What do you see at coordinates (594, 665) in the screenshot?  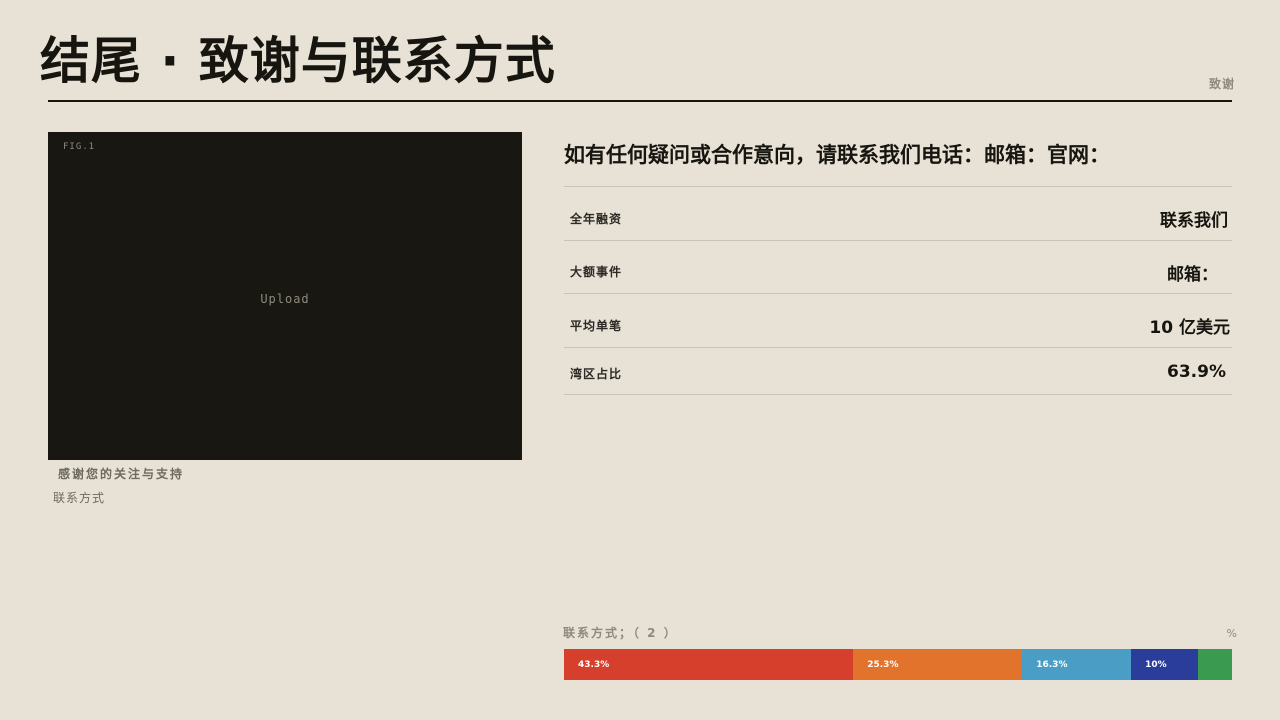 I see `segment-label: 43.3%` at bounding box center [594, 665].